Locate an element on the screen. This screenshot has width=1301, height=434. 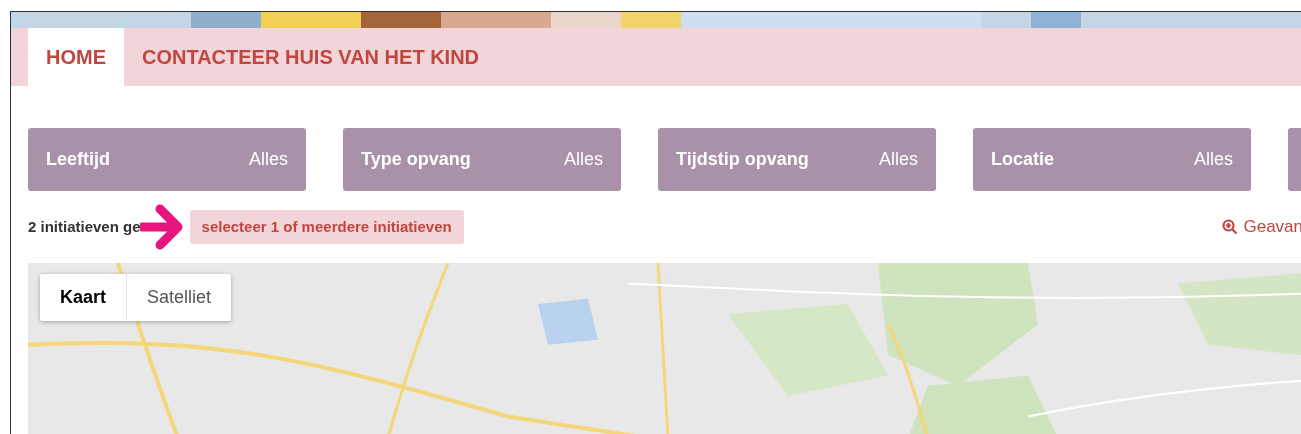
filter-label: Locatie is located at coordinates (1023, 159).